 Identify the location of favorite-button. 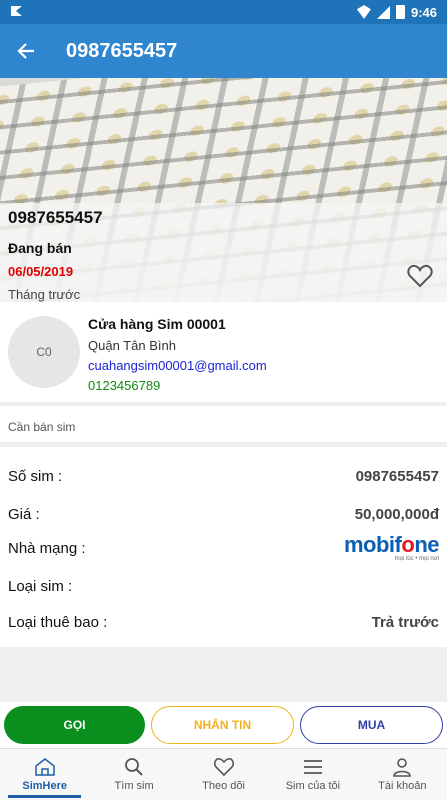
(420, 276).